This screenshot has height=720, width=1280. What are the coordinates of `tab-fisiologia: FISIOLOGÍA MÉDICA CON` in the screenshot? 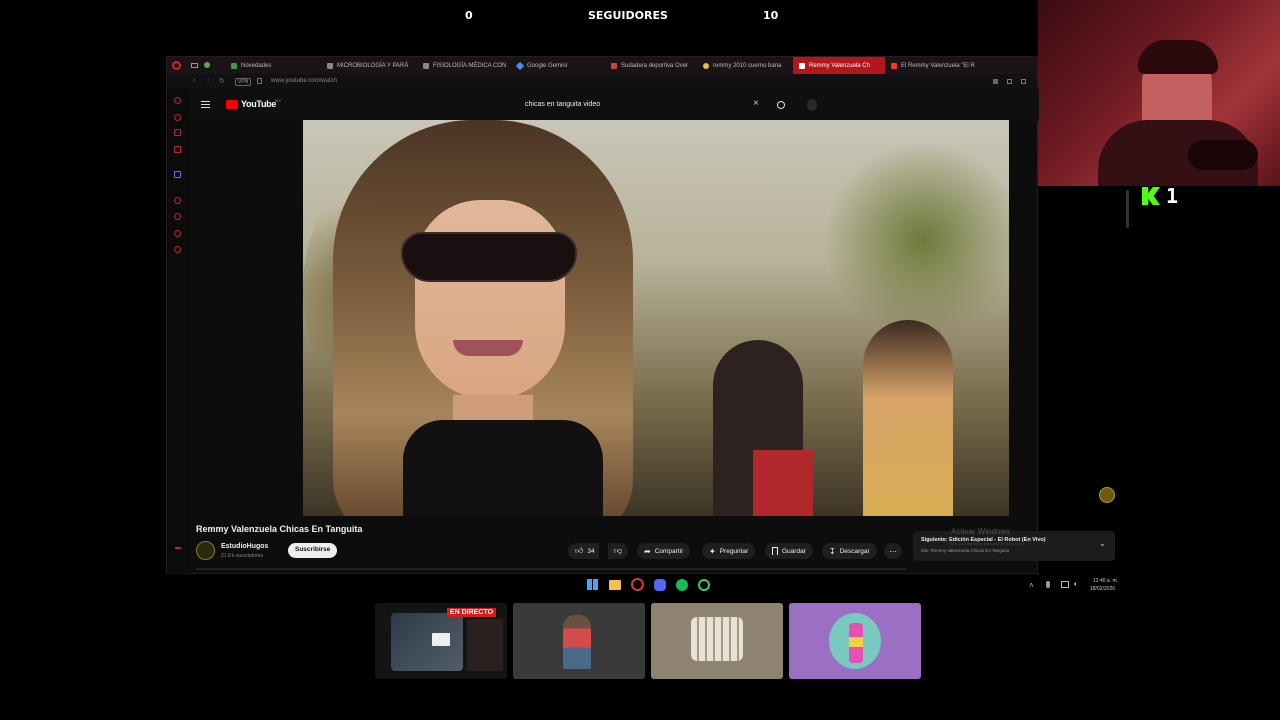 It's located at (464, 65).